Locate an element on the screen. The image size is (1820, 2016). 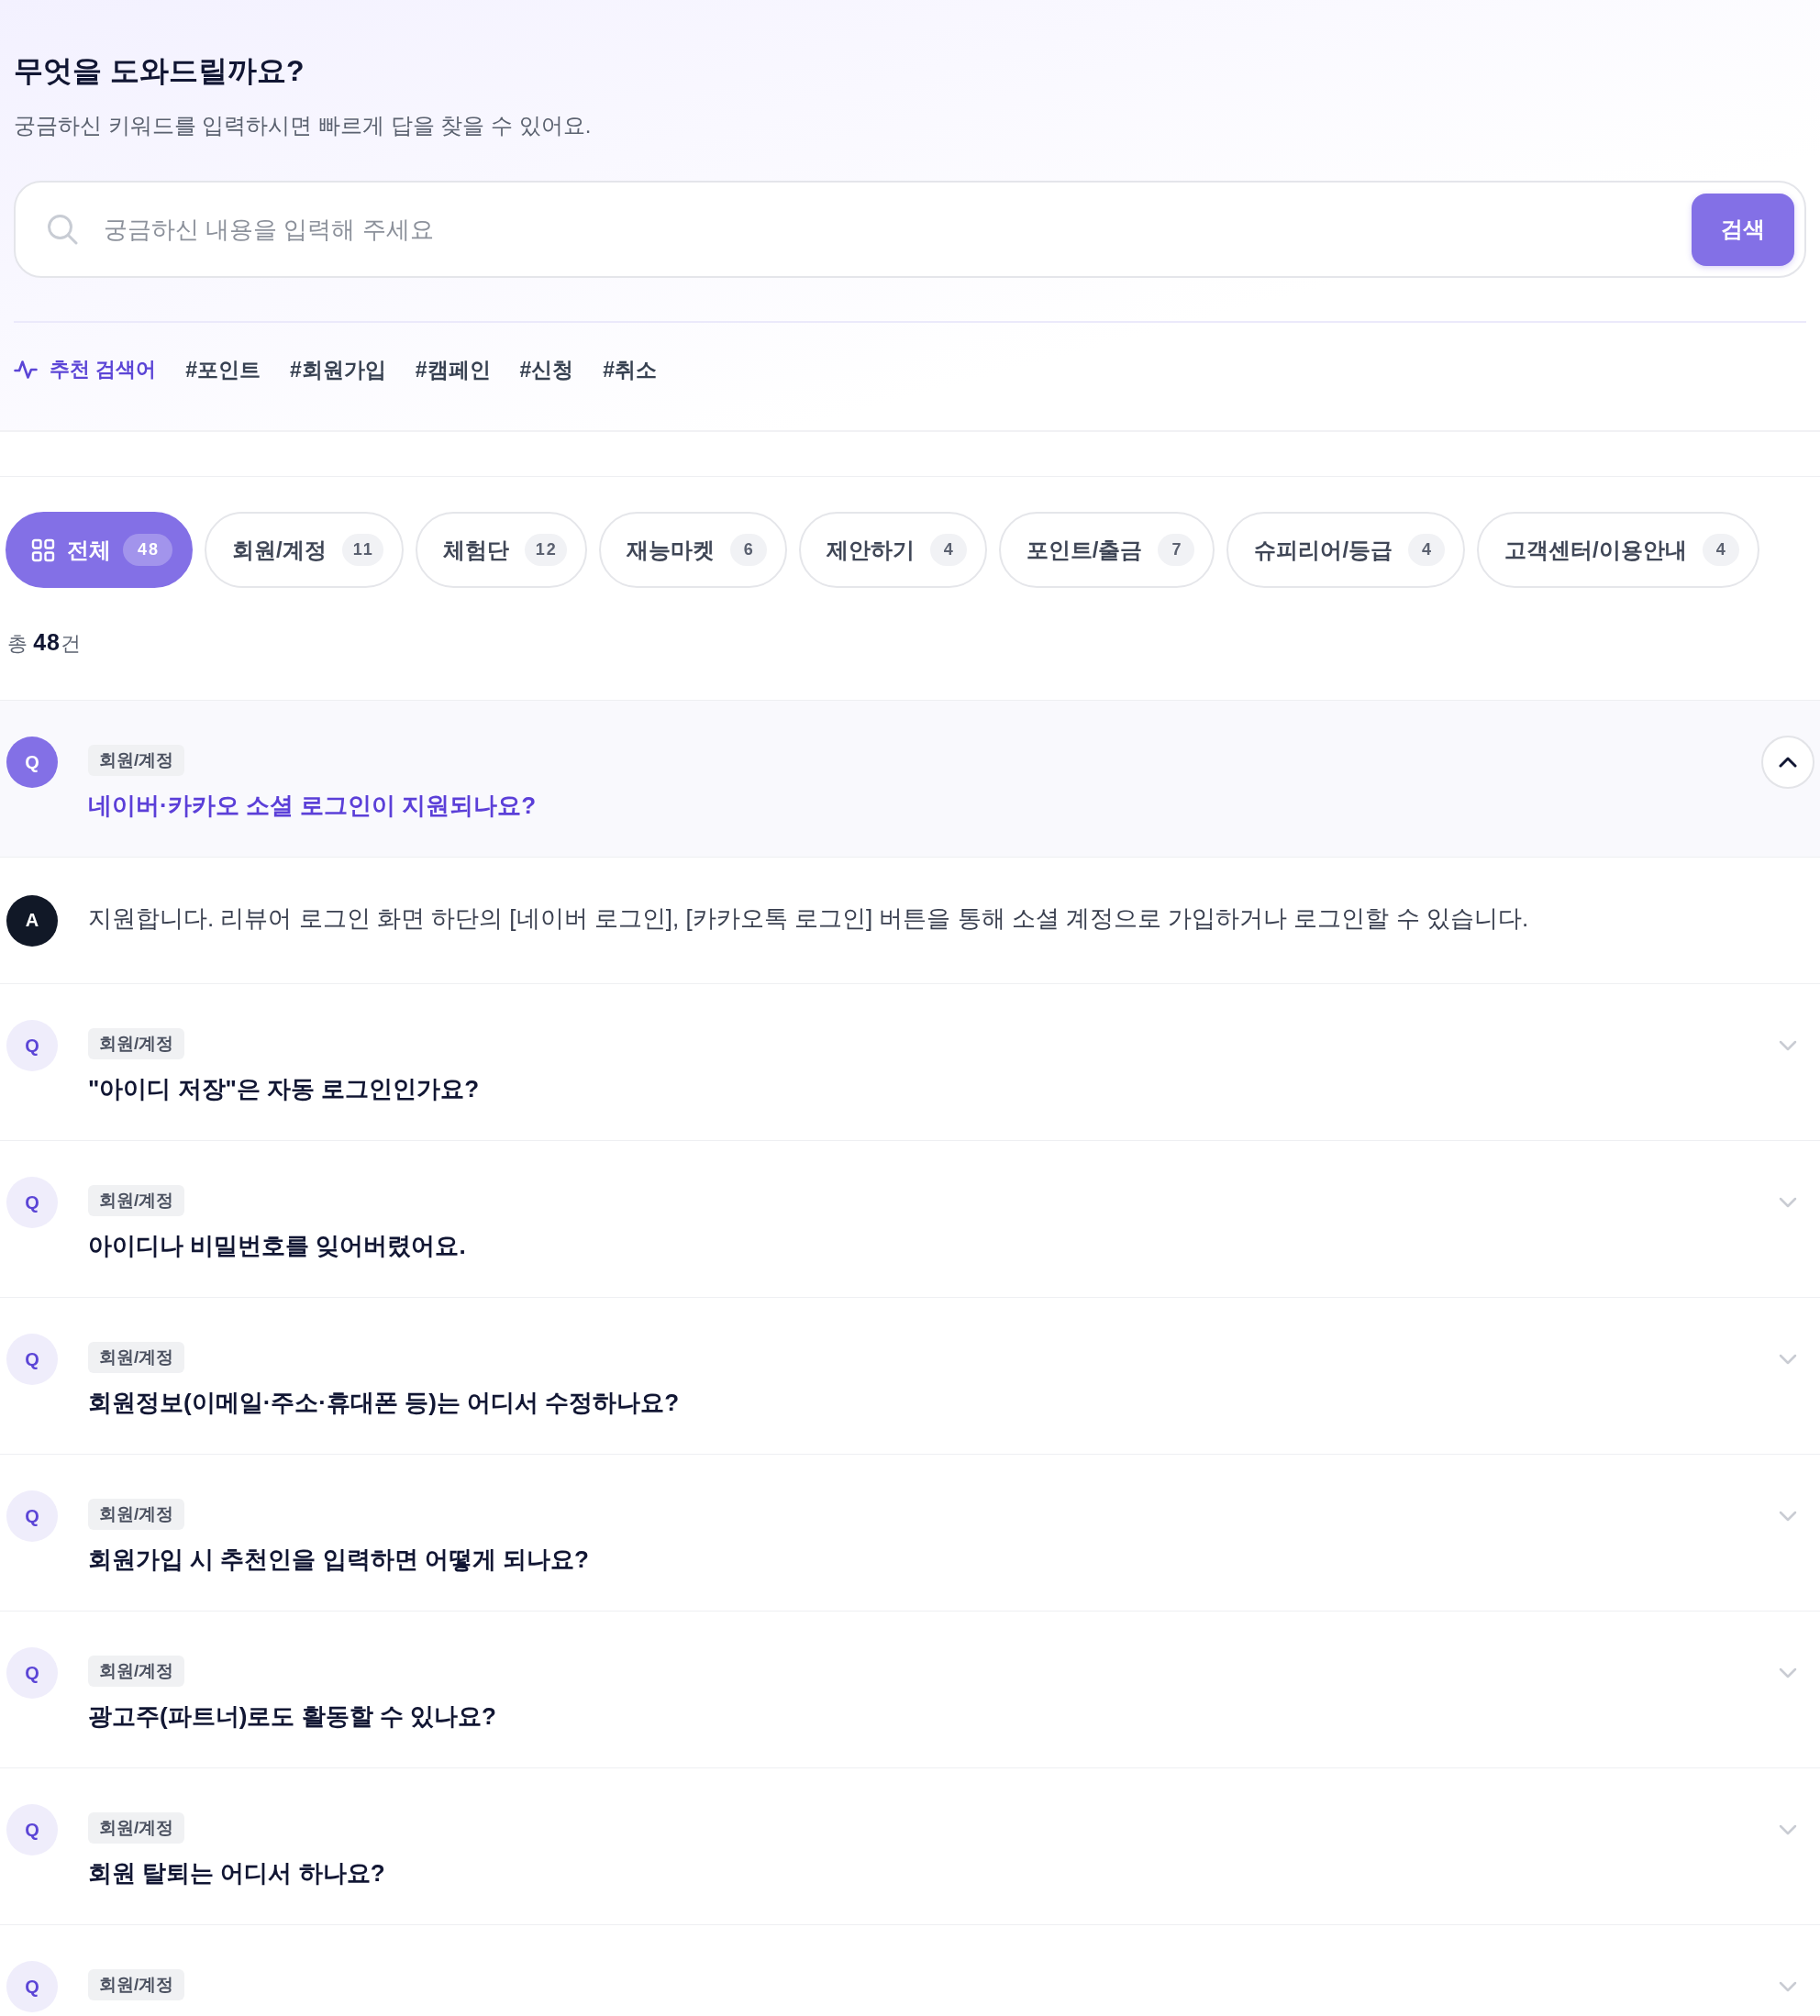
category-tab: 고객센터/이용안내 4 is located at coordinates (1618, 550).